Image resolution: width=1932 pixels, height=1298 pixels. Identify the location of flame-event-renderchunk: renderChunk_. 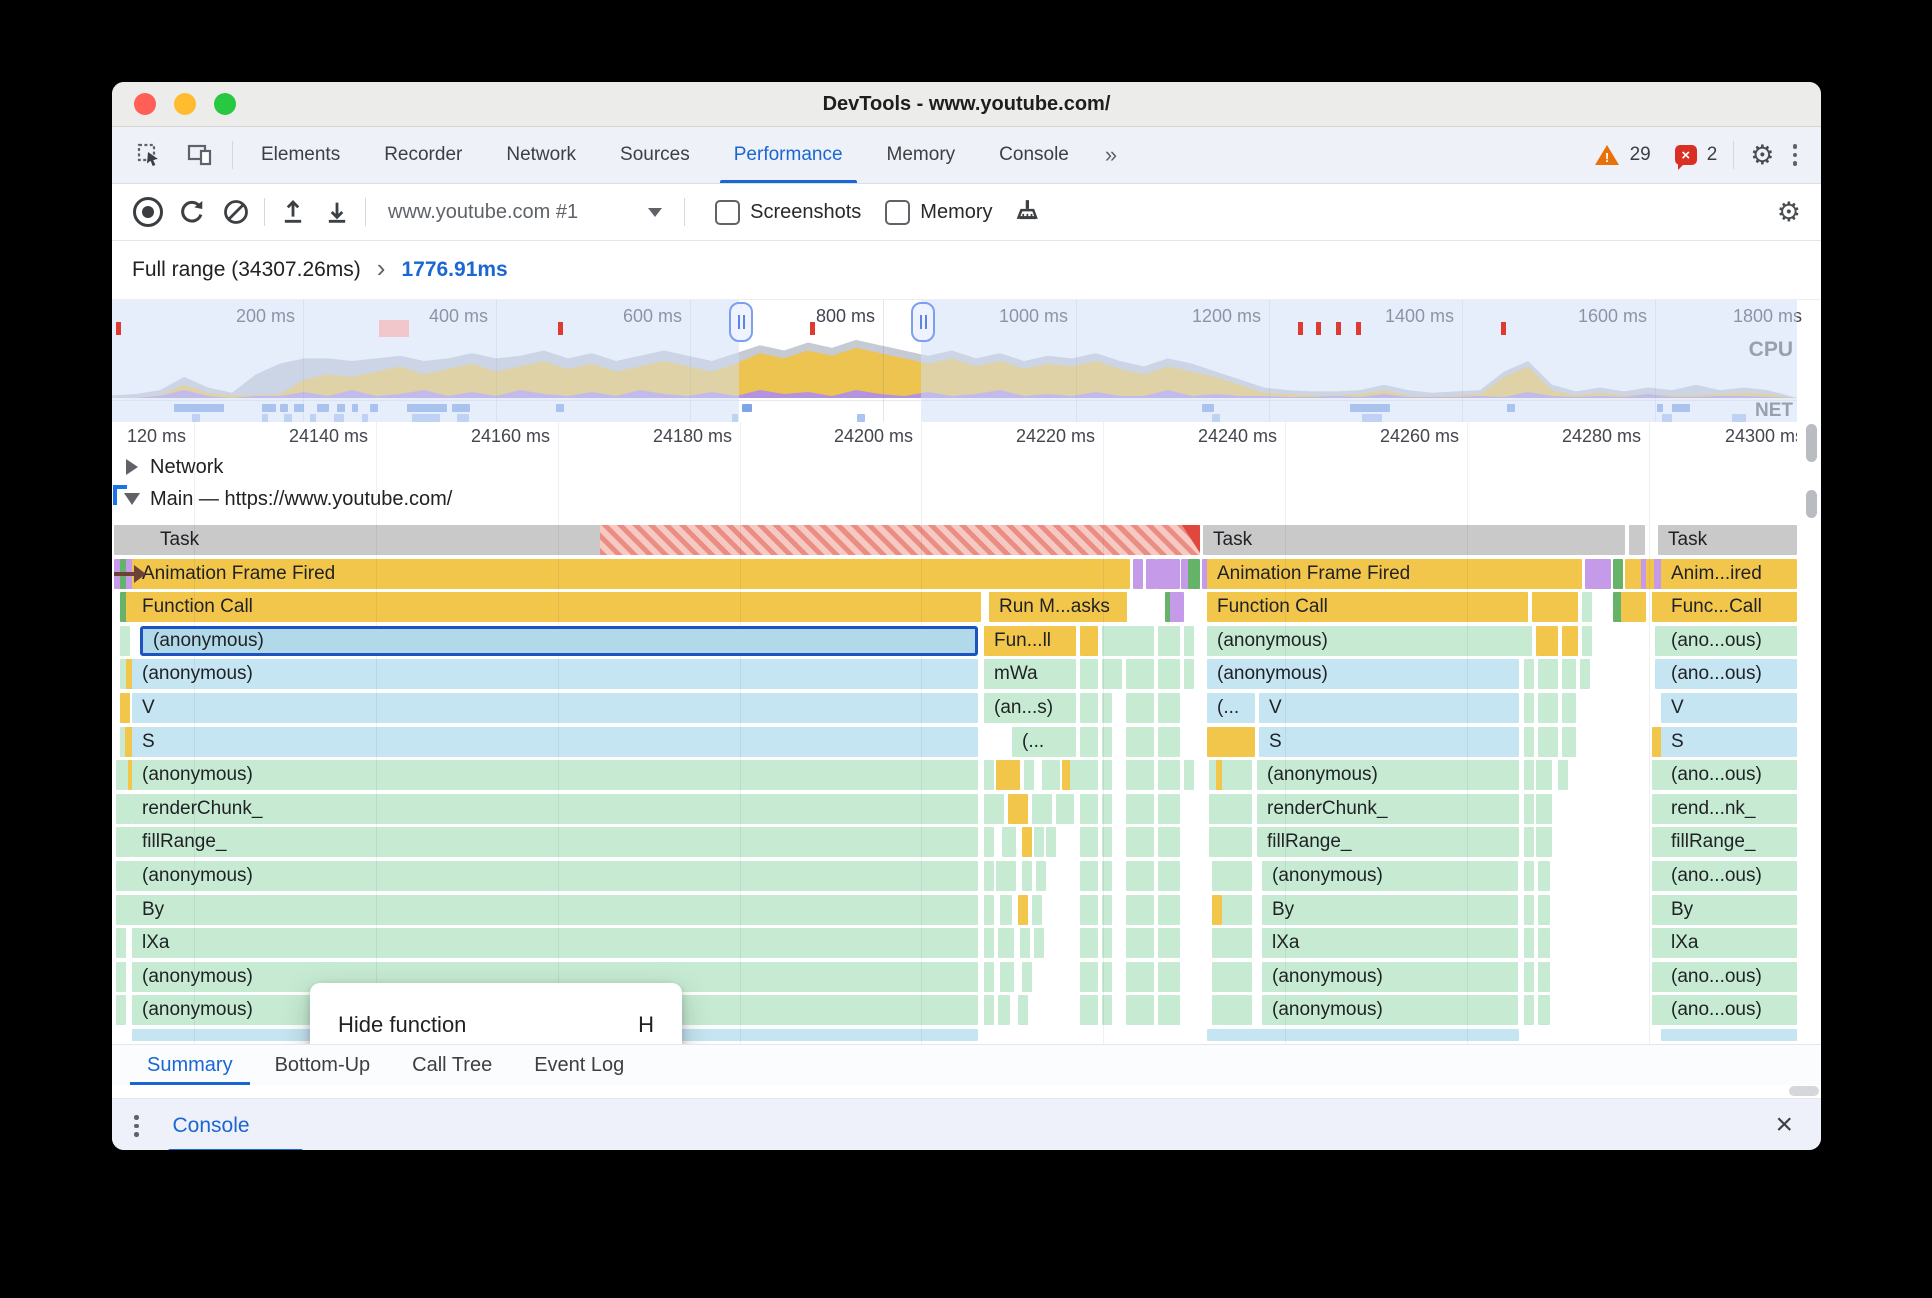
(555, 808).